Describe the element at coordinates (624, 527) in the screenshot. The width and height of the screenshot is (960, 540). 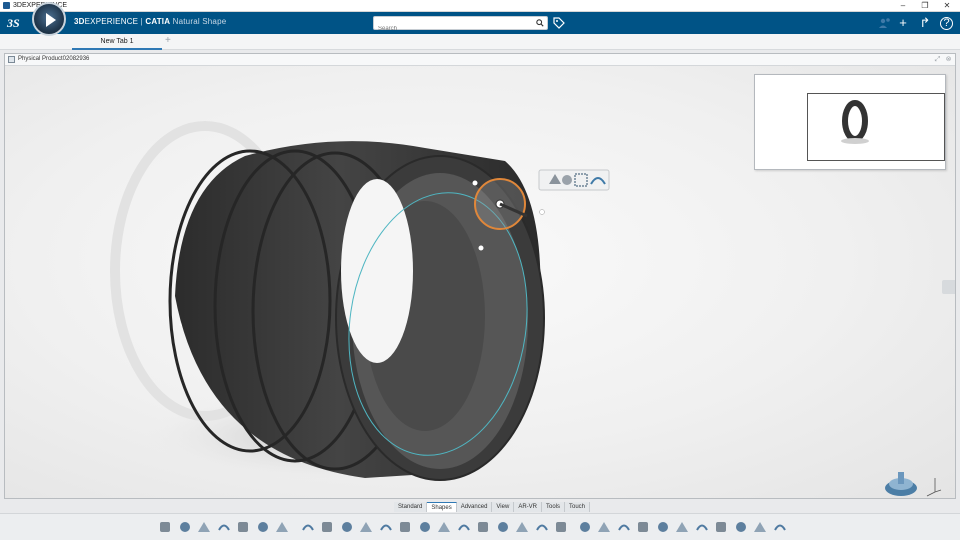
I see `curve-icon` at that location.